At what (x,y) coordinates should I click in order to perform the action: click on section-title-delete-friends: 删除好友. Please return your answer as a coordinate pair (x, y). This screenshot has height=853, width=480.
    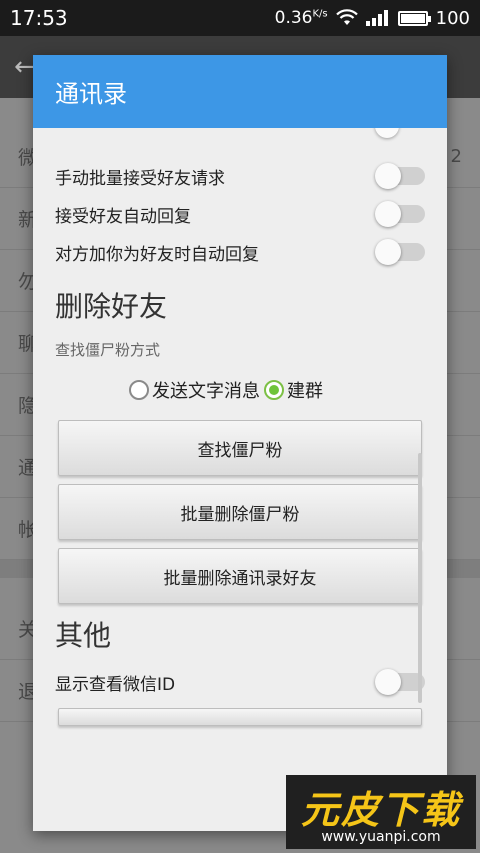
    Looking at the image, I should click on (111, 306).